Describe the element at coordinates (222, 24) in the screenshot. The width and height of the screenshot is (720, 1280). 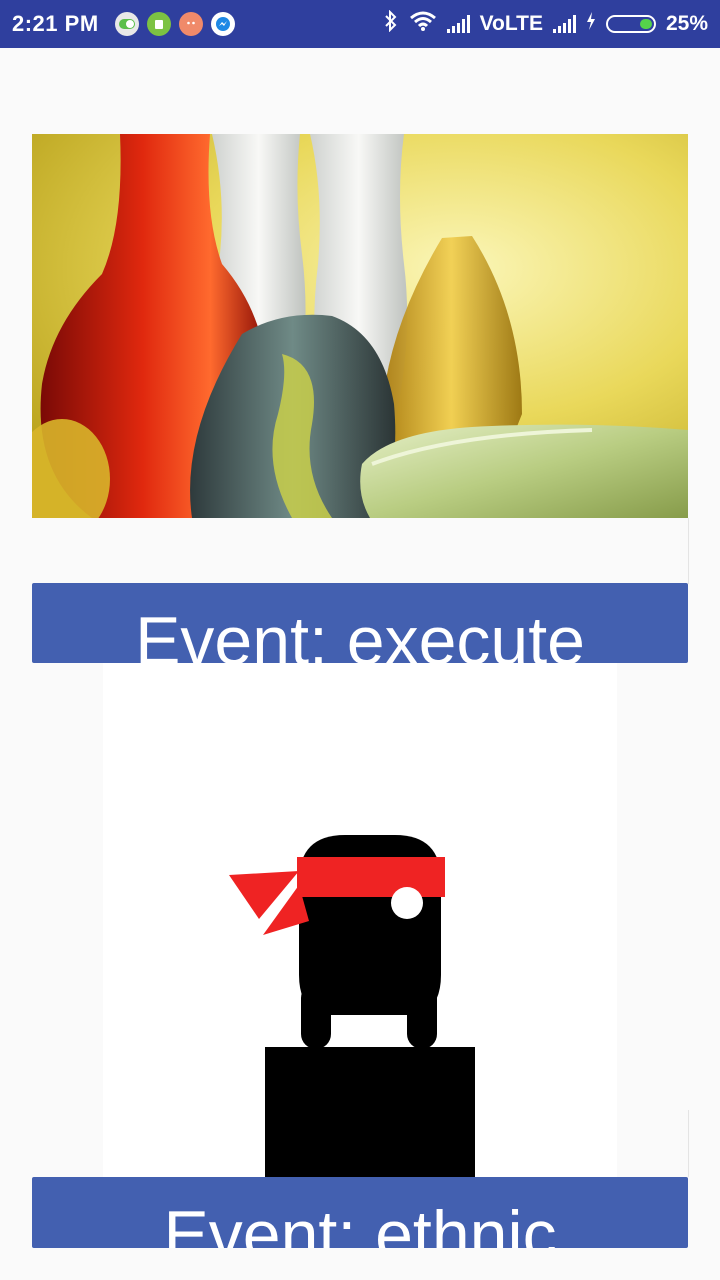
I see `messenger-icon` at that location.